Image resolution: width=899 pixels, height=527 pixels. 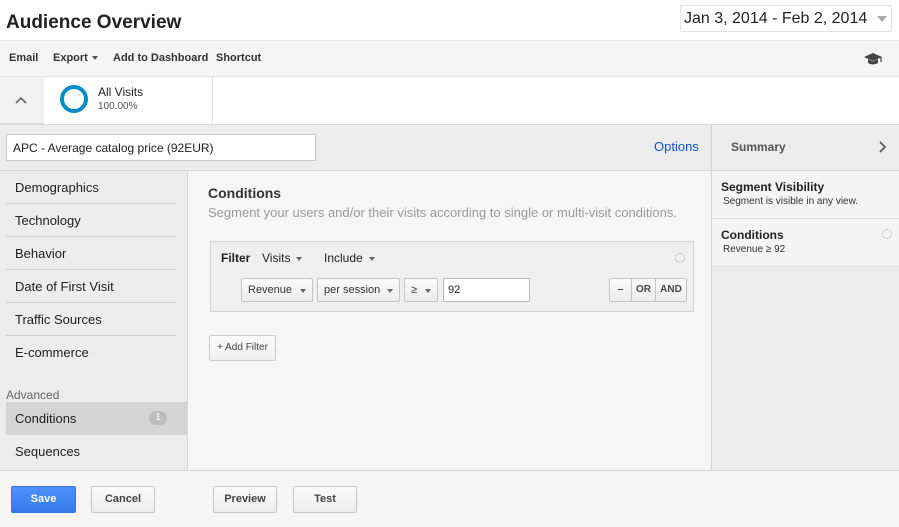 What do you see at coordinates (325, 499) in the screenshot?
I see `test-button: Test` at bounding box center [325, 499].